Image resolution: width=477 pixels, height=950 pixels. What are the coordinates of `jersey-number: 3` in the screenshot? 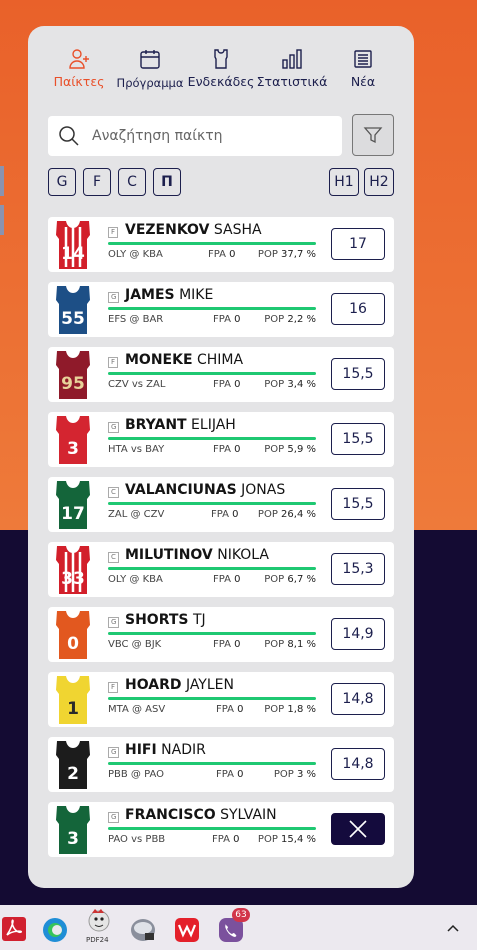 It's located at (73, 449).